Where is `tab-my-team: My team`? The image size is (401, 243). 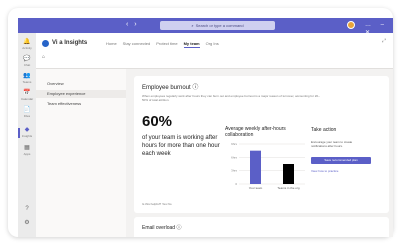 tab-my-team: My team is located at coordinates (191, 44).